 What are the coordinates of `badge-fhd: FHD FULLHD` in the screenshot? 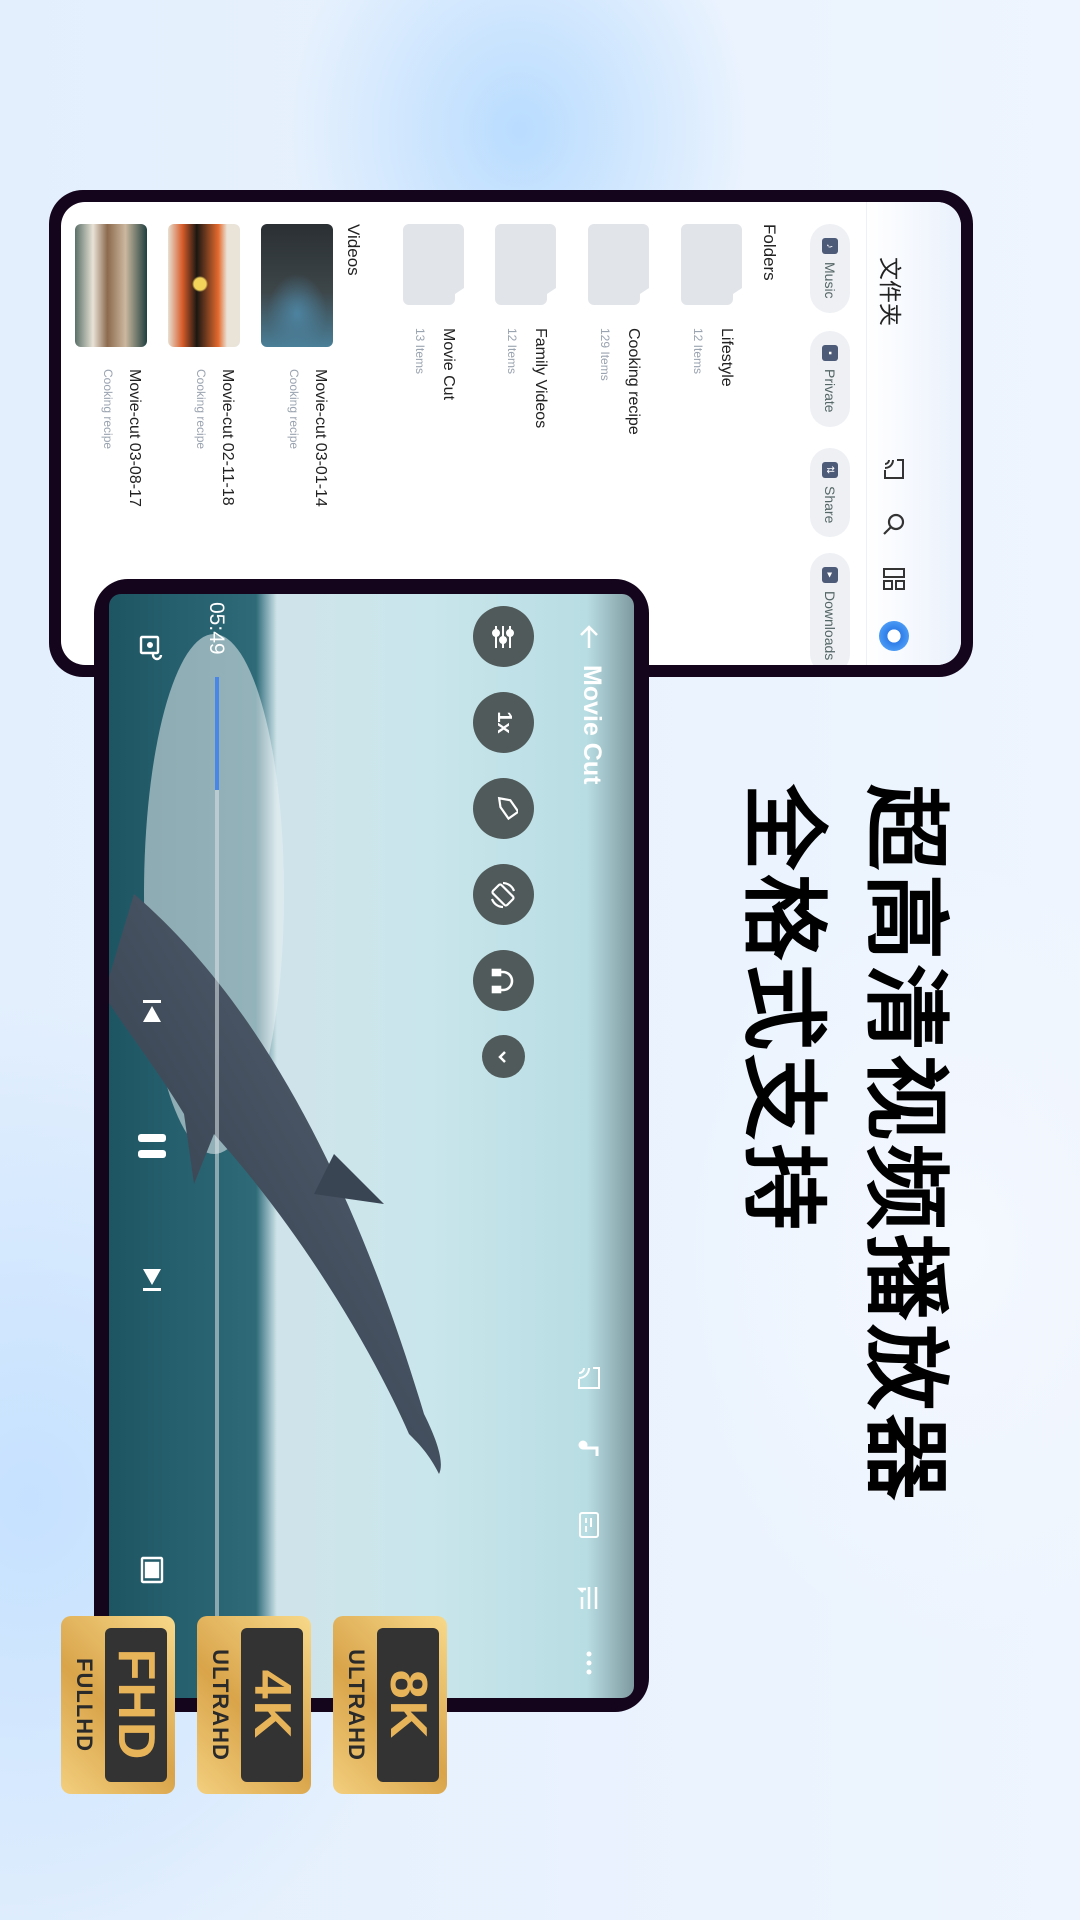 It's located at (118, 1705).